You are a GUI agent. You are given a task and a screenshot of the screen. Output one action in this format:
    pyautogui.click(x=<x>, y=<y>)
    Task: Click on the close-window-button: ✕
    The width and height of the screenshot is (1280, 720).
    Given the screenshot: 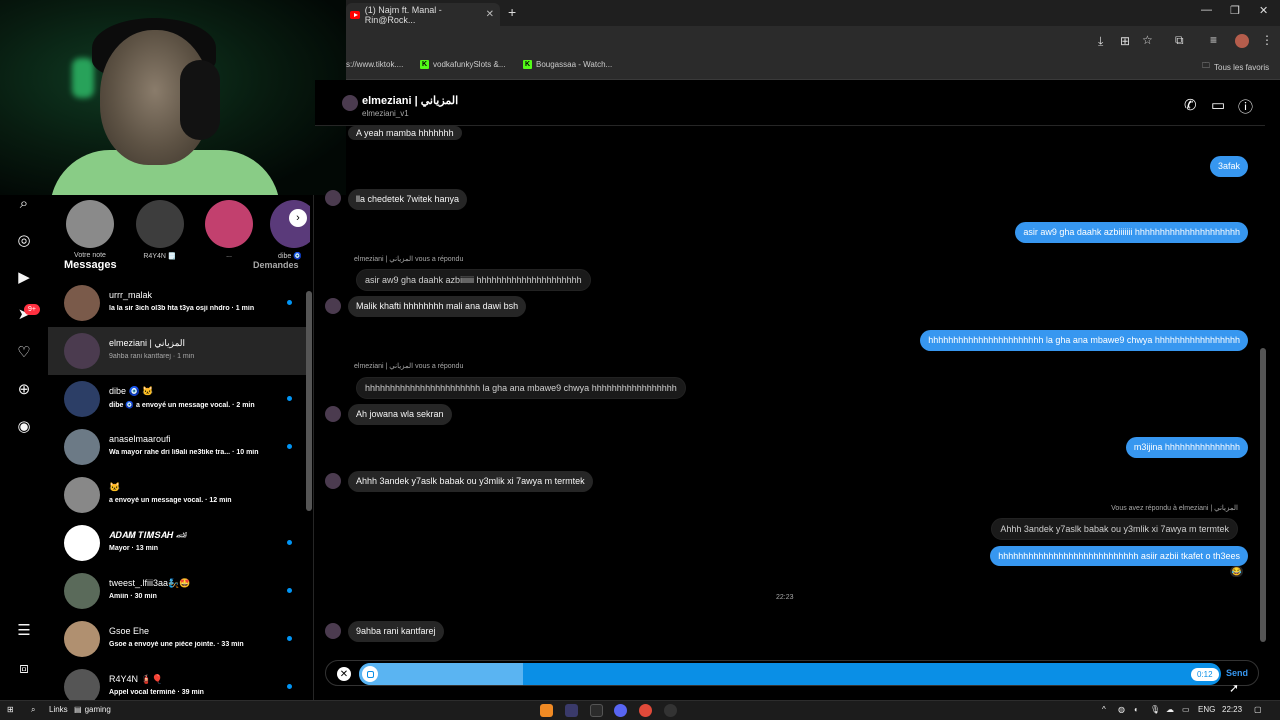 What is the action you would take?
    pyautogui.click(x=1263, y=10)
    